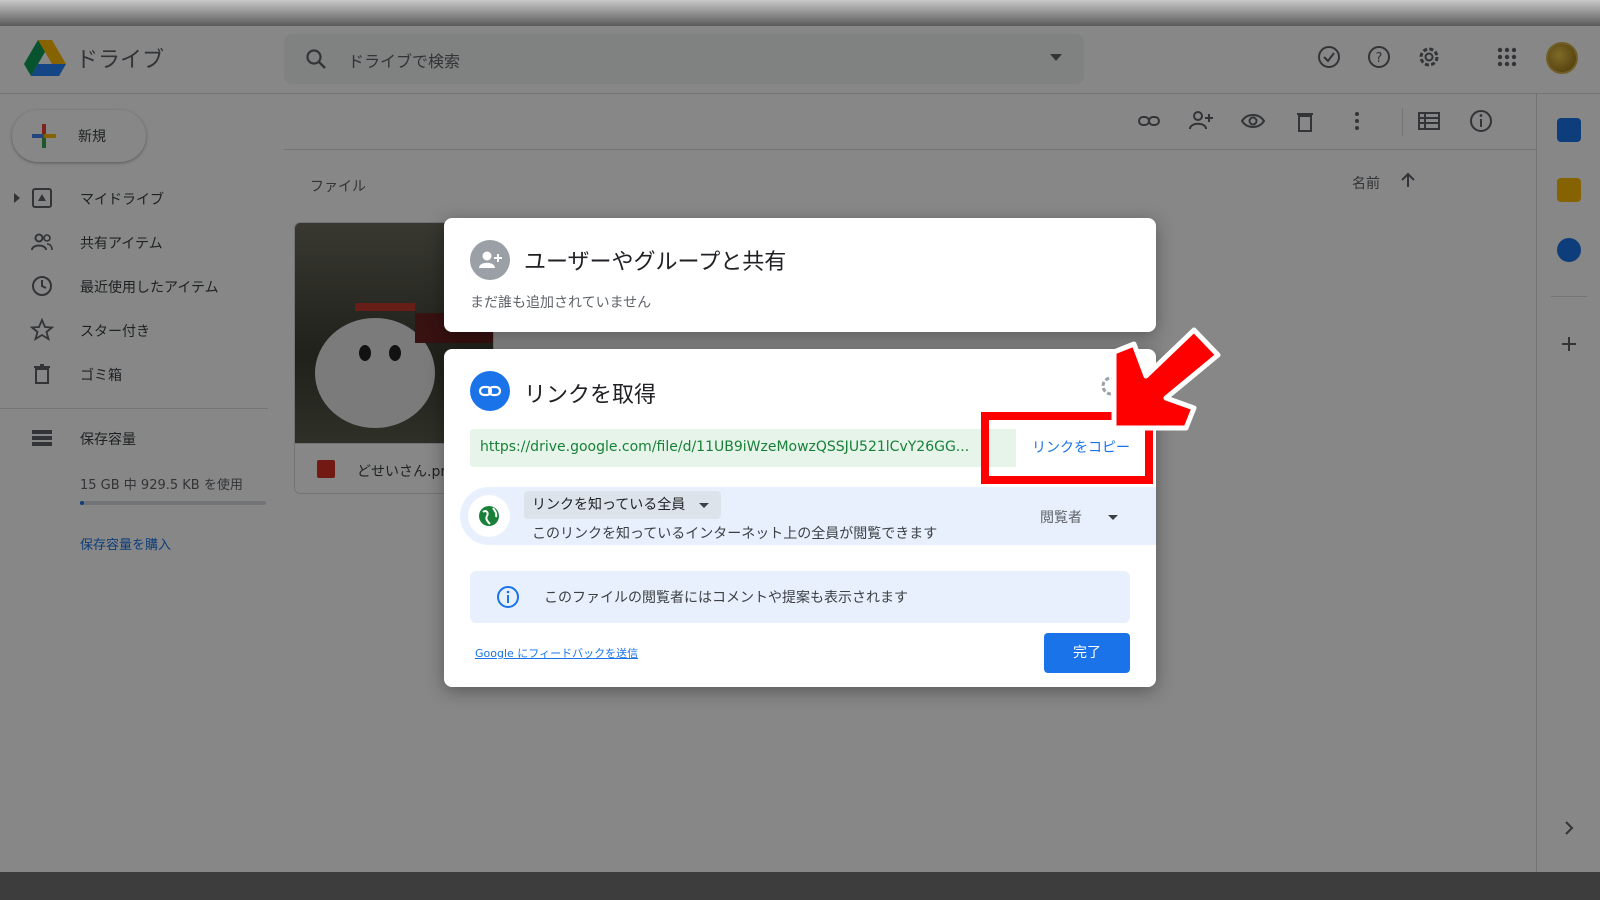 Image resolution: width=1600 pixels, height=900 pixels. I want to click on globe-icon, so click(489, 516).